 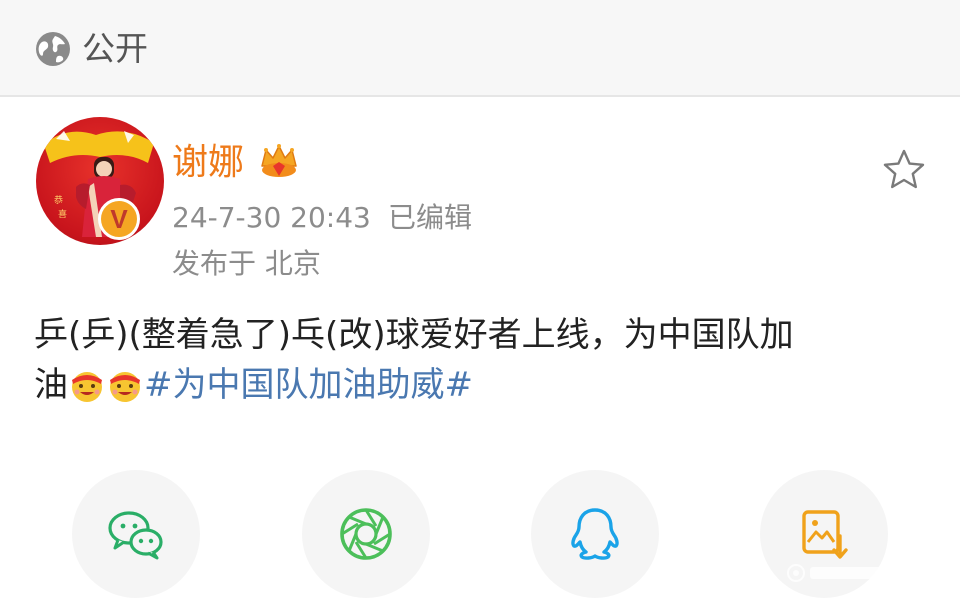 What do you see at coordinates (246, 263) in the screenshot?
I see `post-location: 发布于 北京` at bounding box center [246, 263].